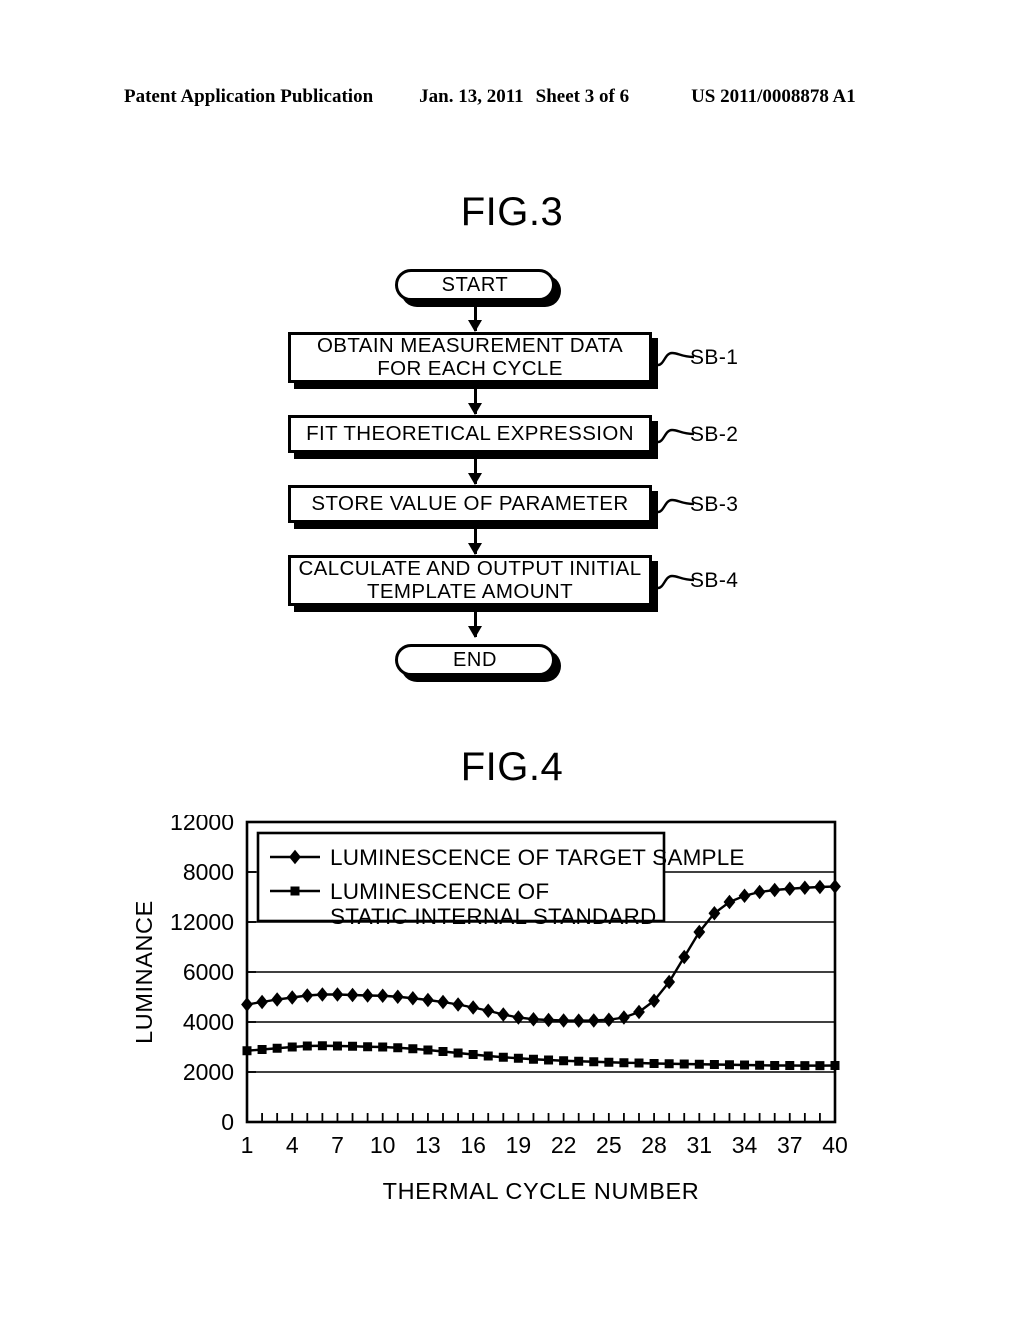 The width and height of the screenshot is (1024, 1320). I want to click on legend-label-1: LUMINESCENCE OF TARGET SAMPLE, so click(537, 857).